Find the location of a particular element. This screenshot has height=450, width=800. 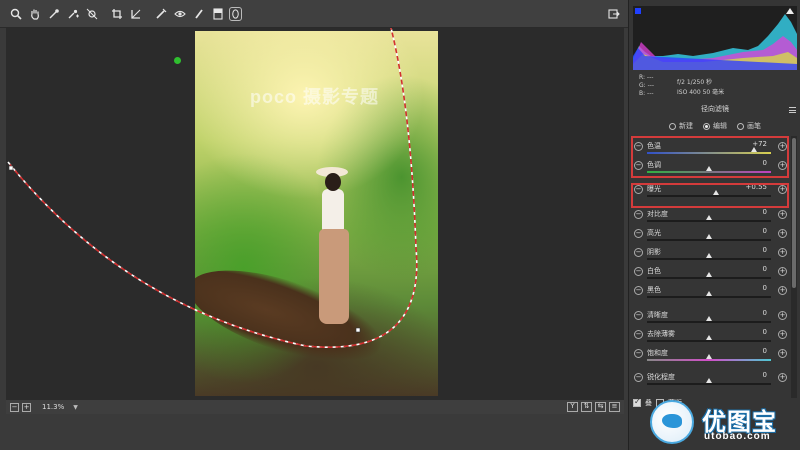

radio-edit is located at coordinates (706, 126).